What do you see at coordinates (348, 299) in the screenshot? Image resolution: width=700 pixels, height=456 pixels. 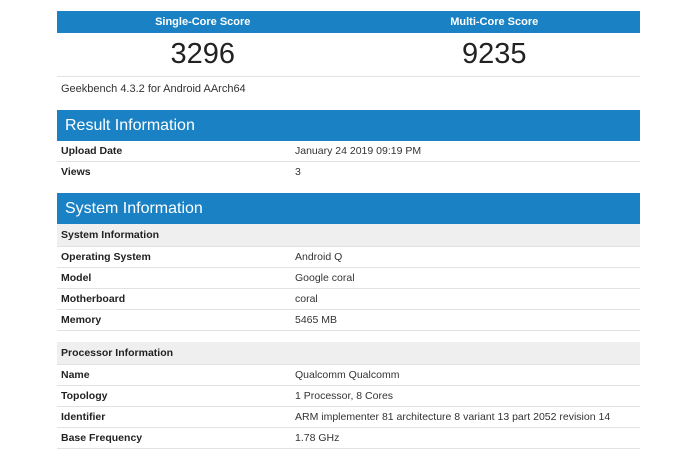 I see `table-row: Motherboard coral` at bounding box center [348, 299].